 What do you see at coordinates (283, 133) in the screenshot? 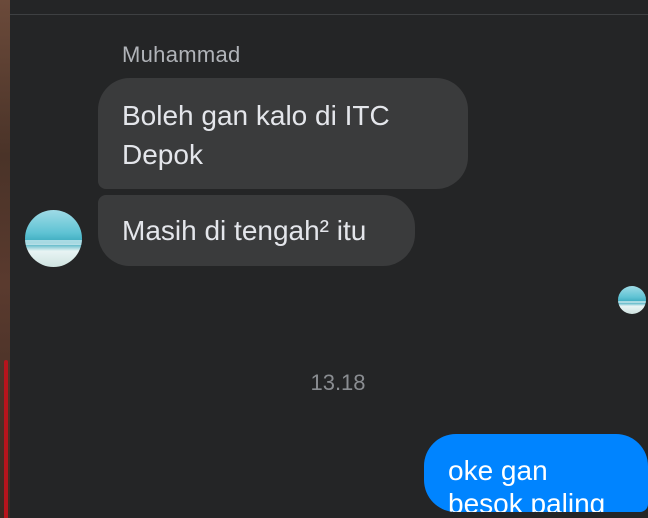
I see `incoming-message-bubble: Boleh gan kalo di ITC Depok` at bounding box center [283, 133].